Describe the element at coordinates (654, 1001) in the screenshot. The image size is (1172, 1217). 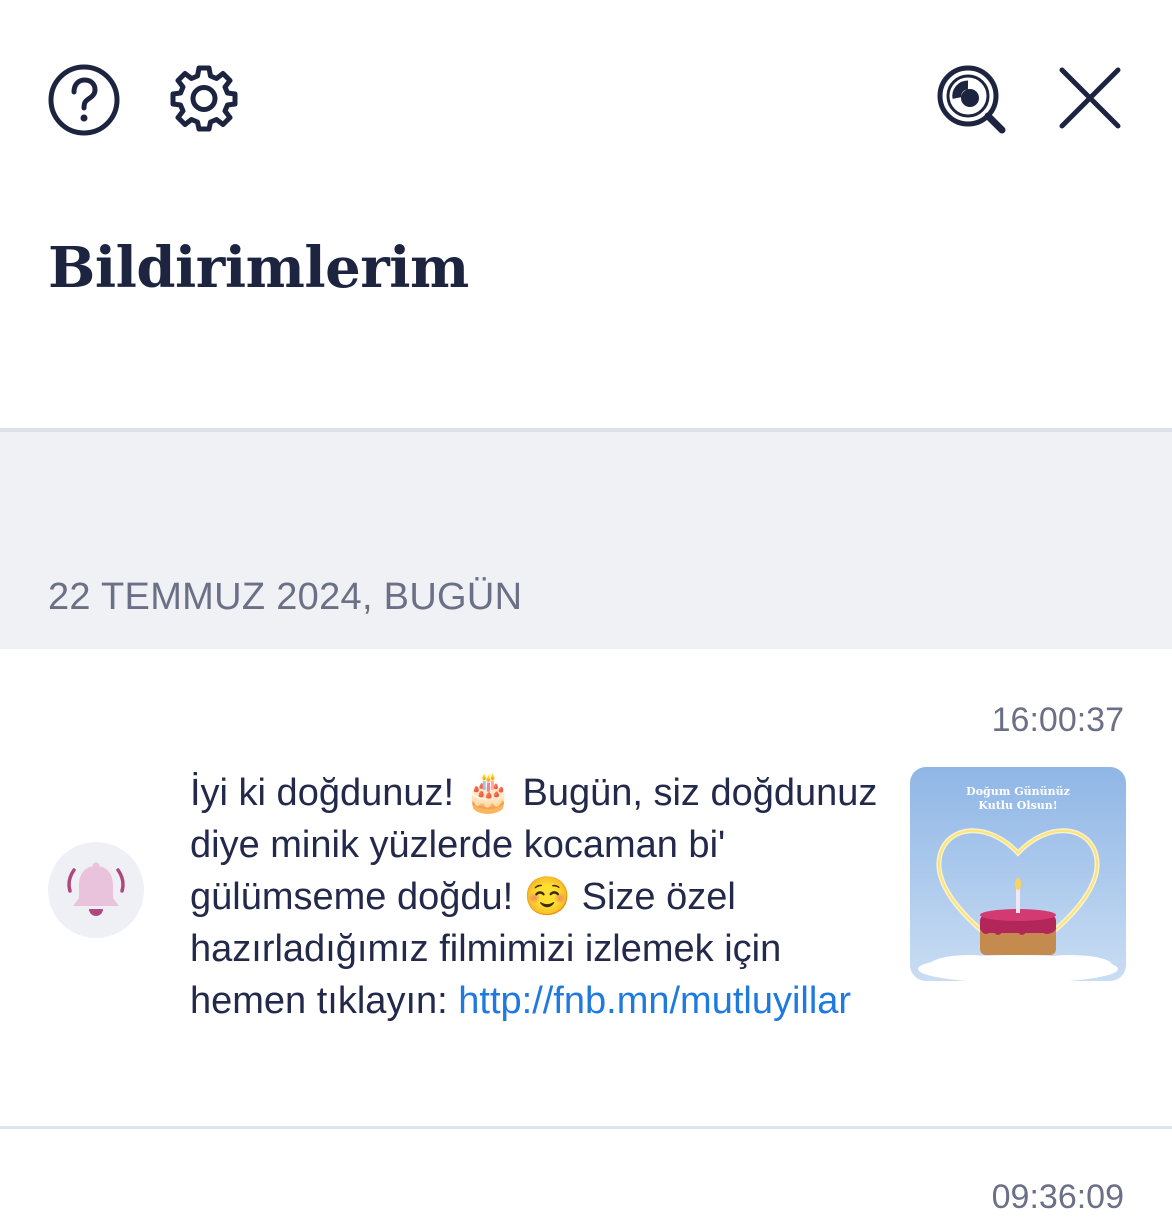
I see `notification-link: http://fnb.mn/mutluyillar` at that location.